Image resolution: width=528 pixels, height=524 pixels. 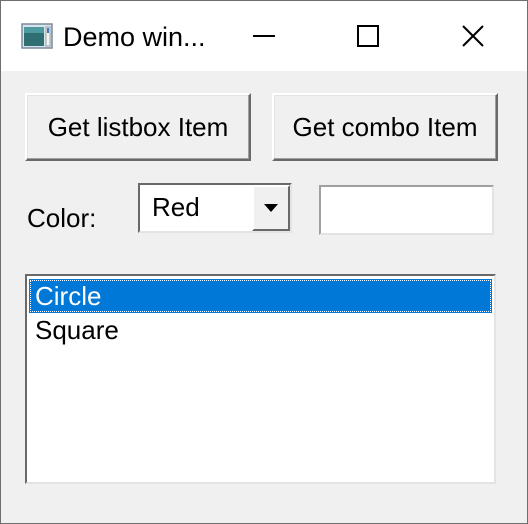 I want to click on get-combo-item-button: Get combo Item, so click(x=385, y=127).